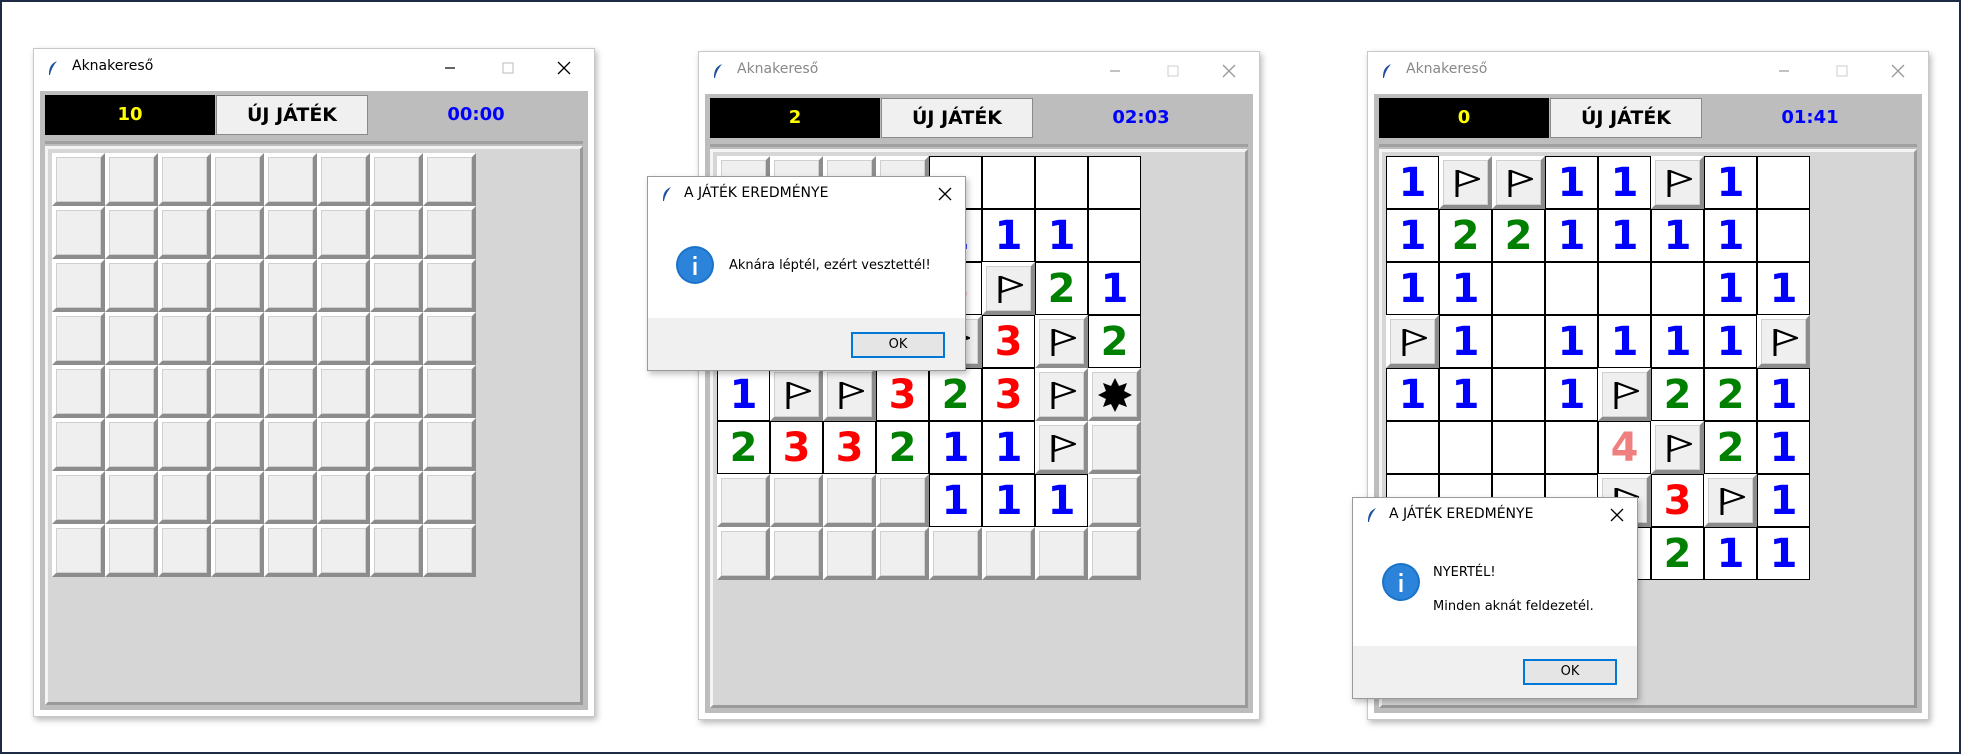 The image size is (1961, 754). I want to click on title-bar: Aknakereső, so click(979, 71).